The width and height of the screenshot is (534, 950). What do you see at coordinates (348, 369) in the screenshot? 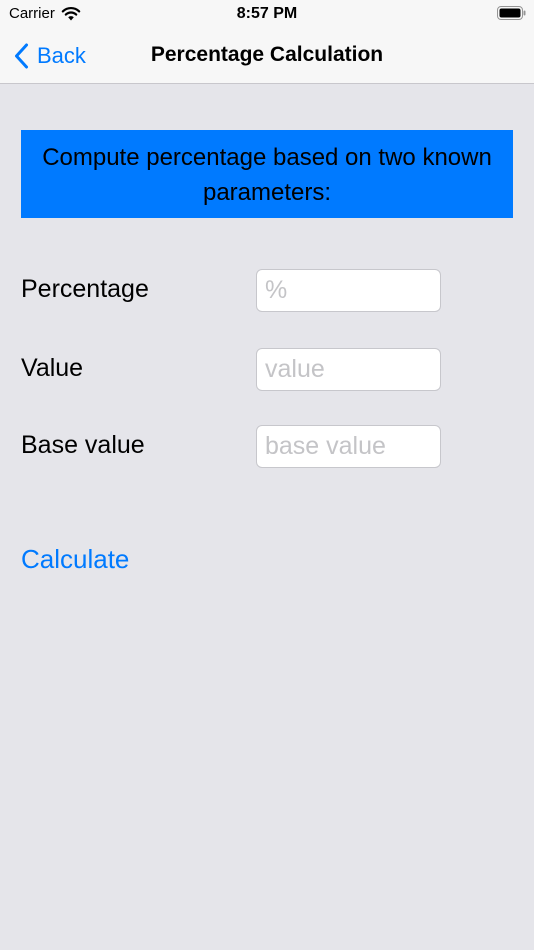
I see `value-input` at bounding box center [348, 369].